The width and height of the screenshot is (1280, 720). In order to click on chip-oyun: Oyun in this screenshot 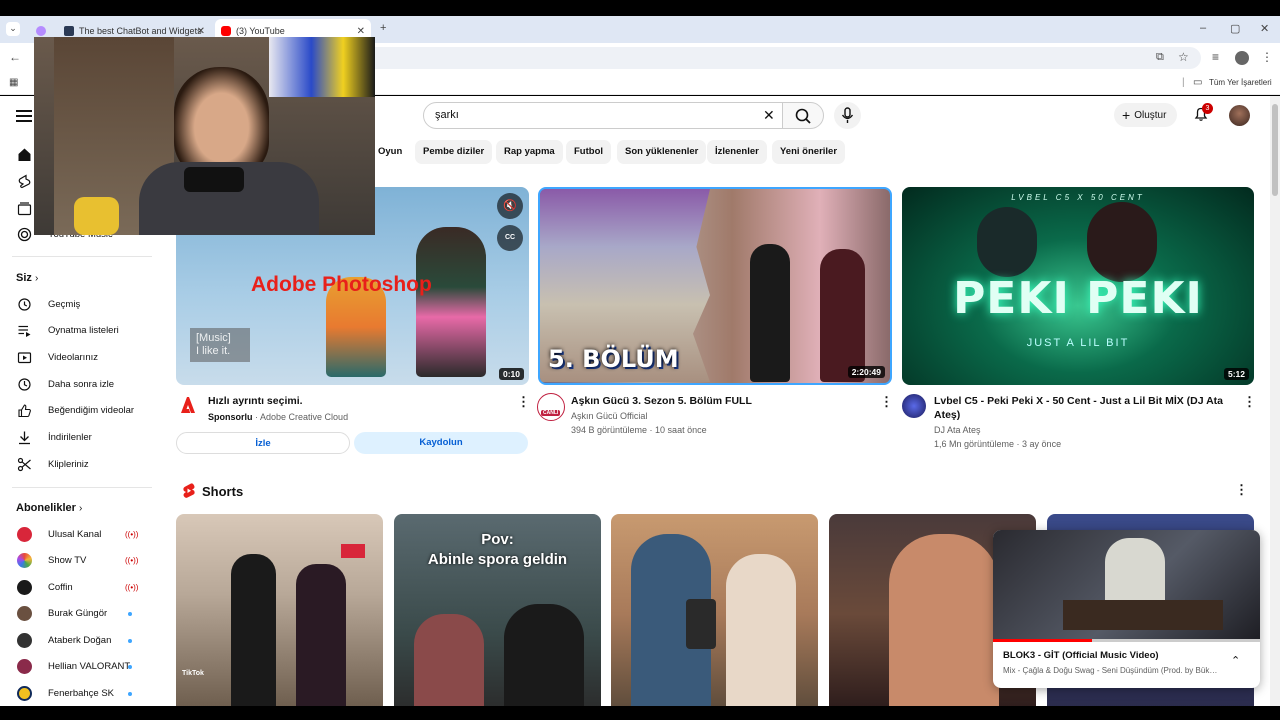, I will do `click(390, 152)`.